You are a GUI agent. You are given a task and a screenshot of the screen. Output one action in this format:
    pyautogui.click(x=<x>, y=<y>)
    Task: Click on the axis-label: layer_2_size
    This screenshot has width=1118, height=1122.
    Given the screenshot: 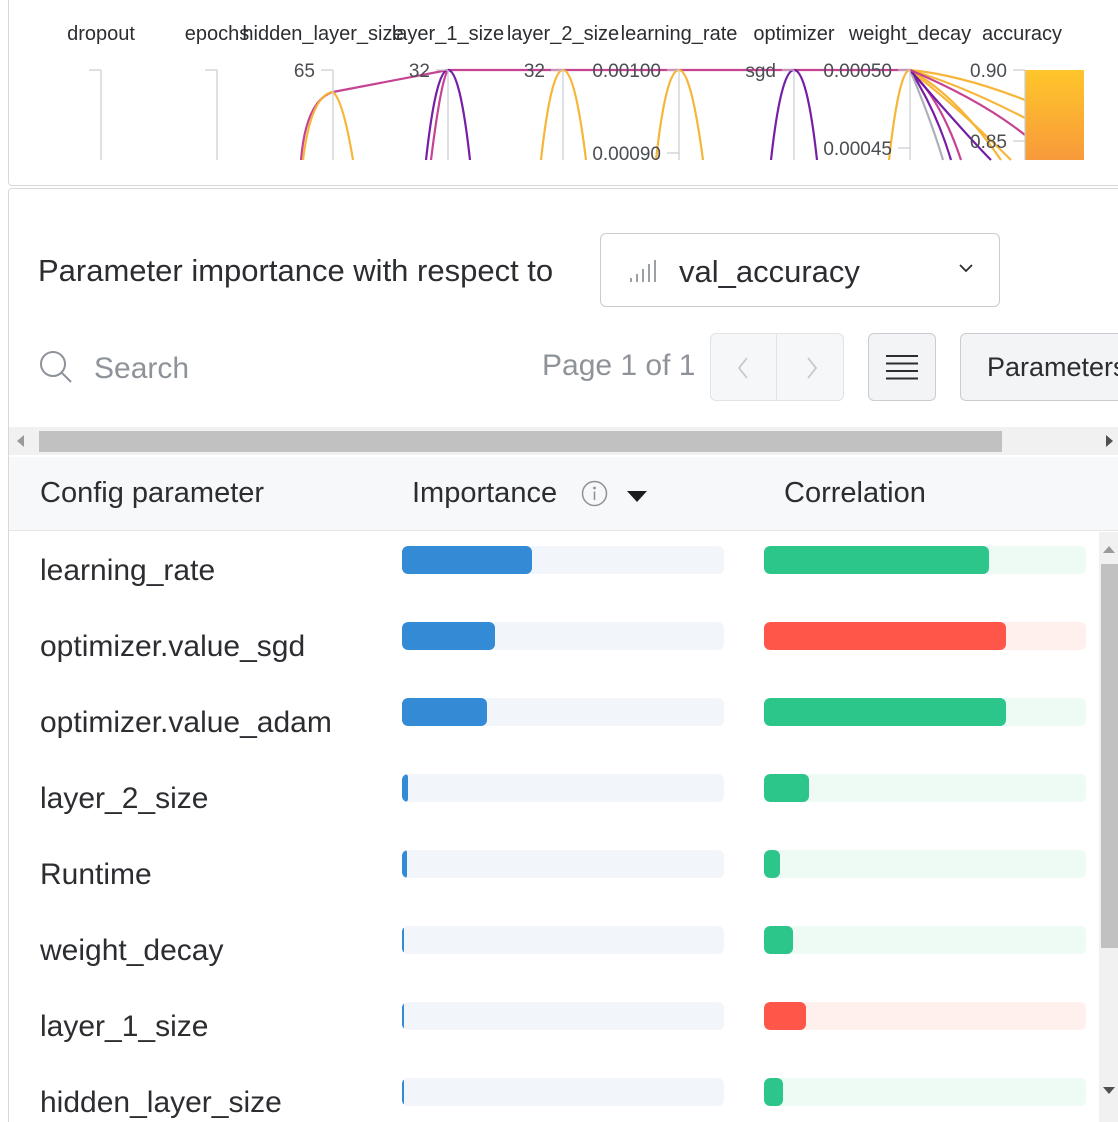 What is the action you would take?
    pyautogui.click(x=563, y=34)
    